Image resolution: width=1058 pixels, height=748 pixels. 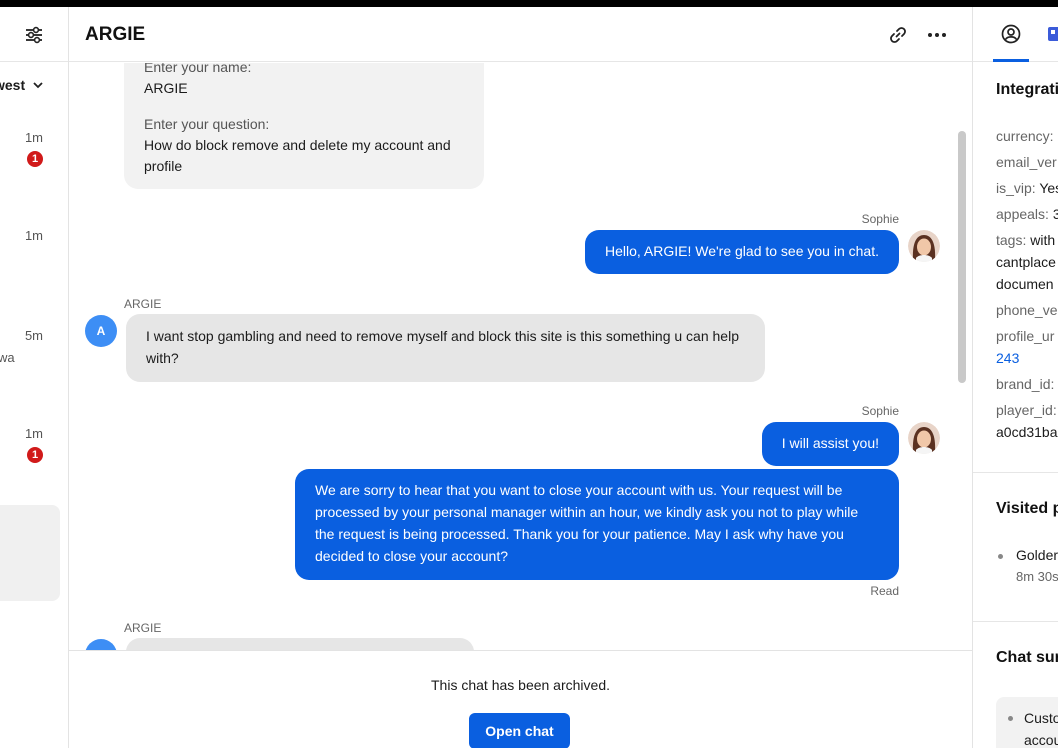 I want to click on field-tags-cont: documen, so click(x=1025, y=284).